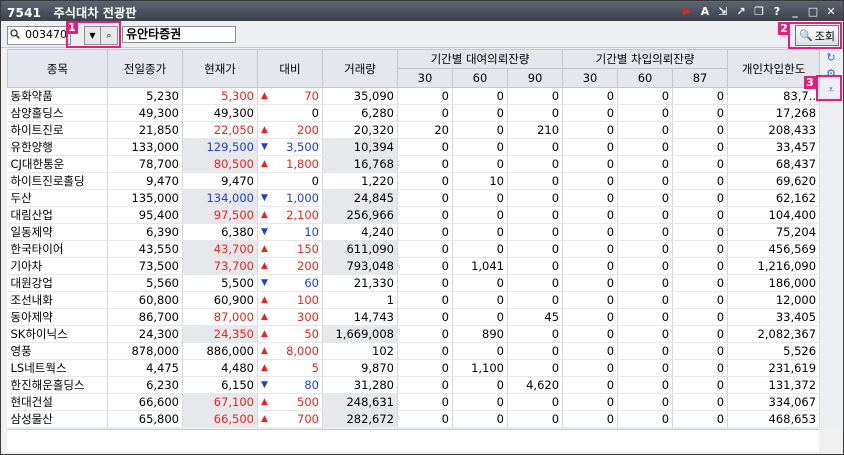 This screenshot has height=455, width=844. What do you see at coordinates (290, 334) in the screenshot?
I see `change-cell: ▲ 50` at bounding box center [290, 334].